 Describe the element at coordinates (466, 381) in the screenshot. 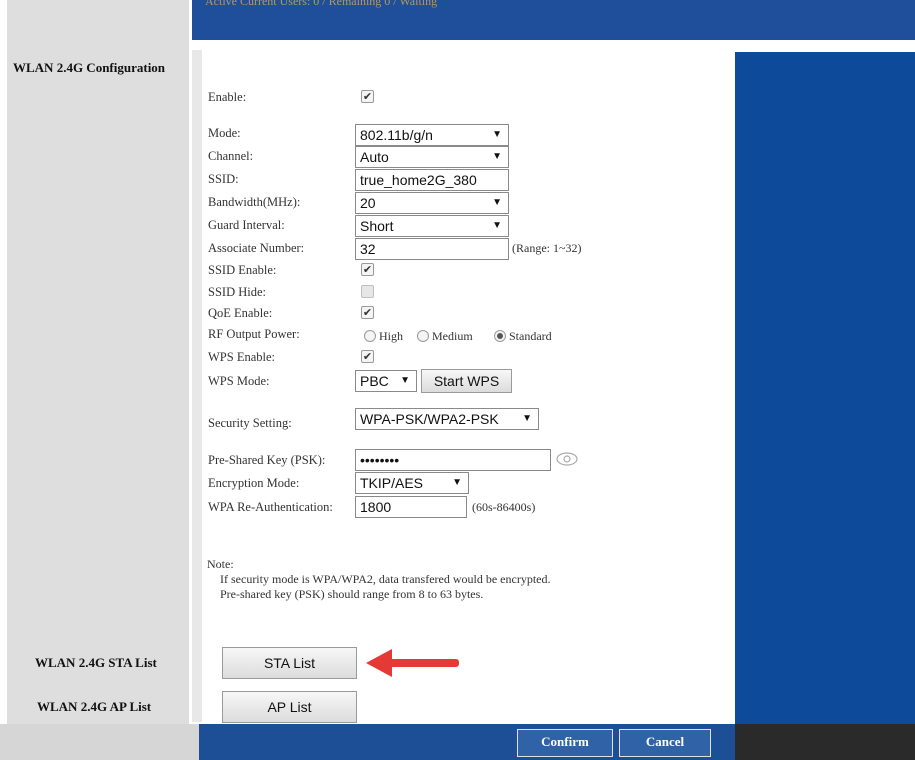

I see `start-wps-button: Start WPS` at that location.